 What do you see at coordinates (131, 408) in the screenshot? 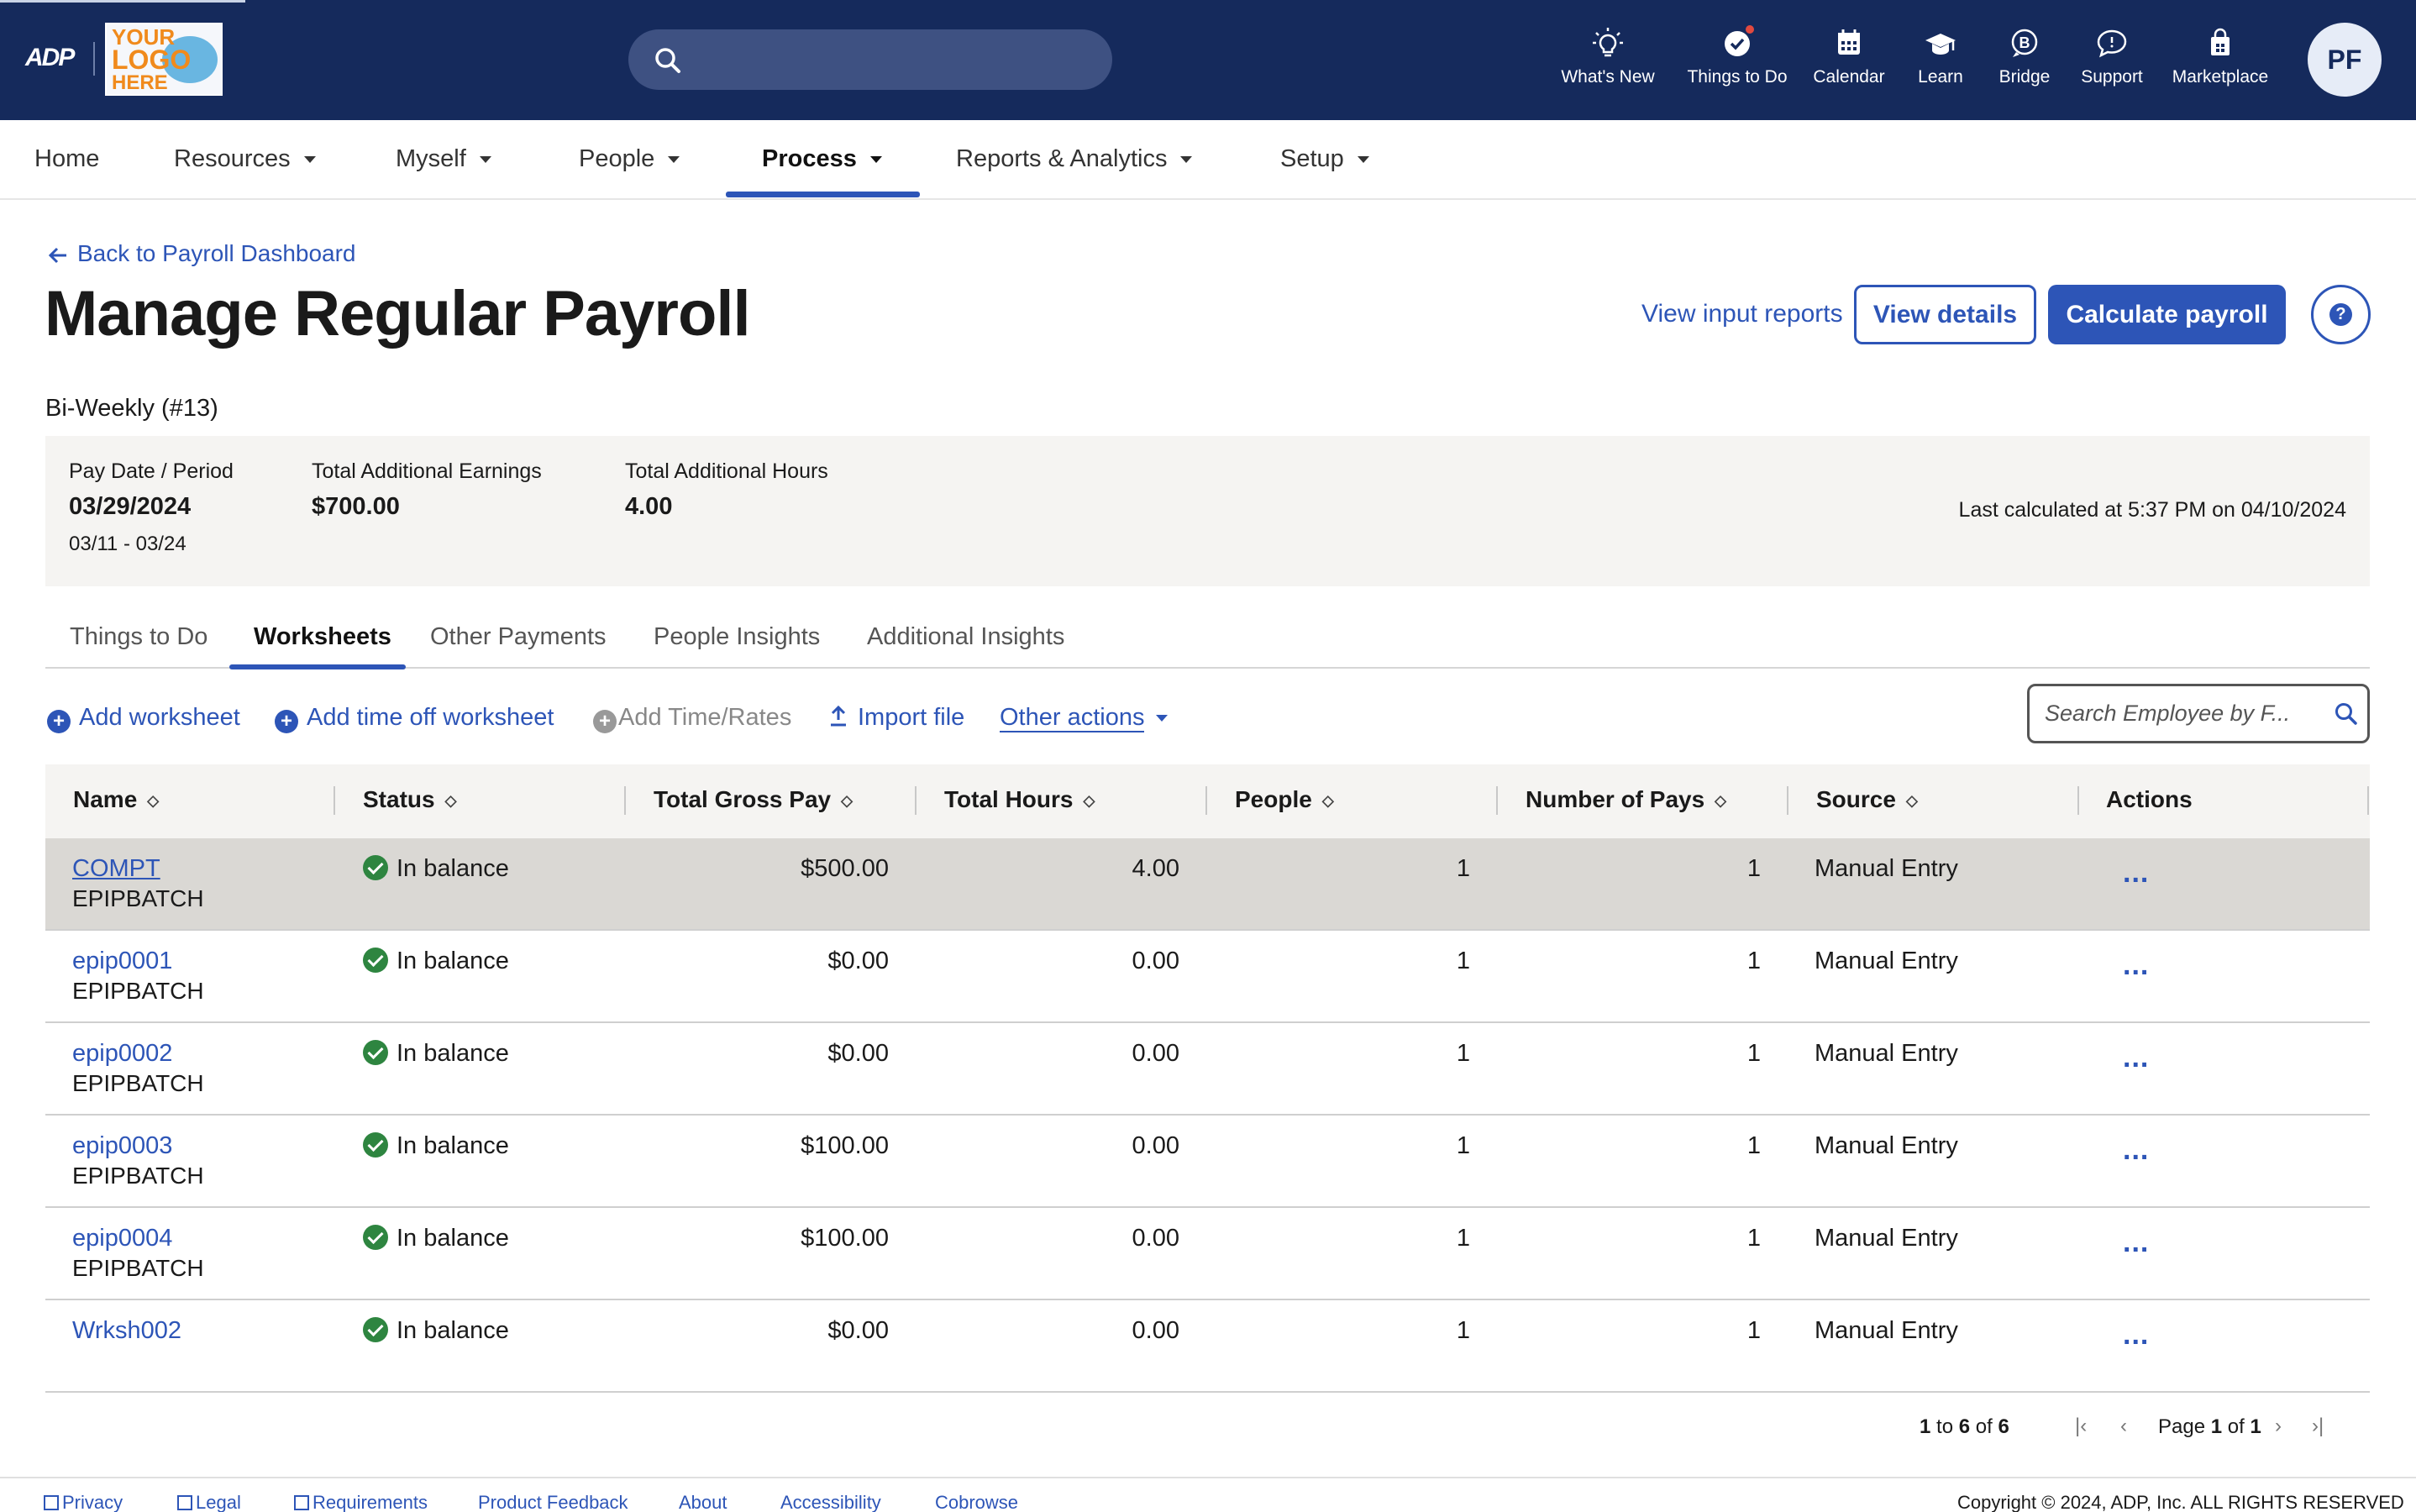
I see `payroll-frequency: Bi-Weekly (#13)` at bounding box center [131, 408].